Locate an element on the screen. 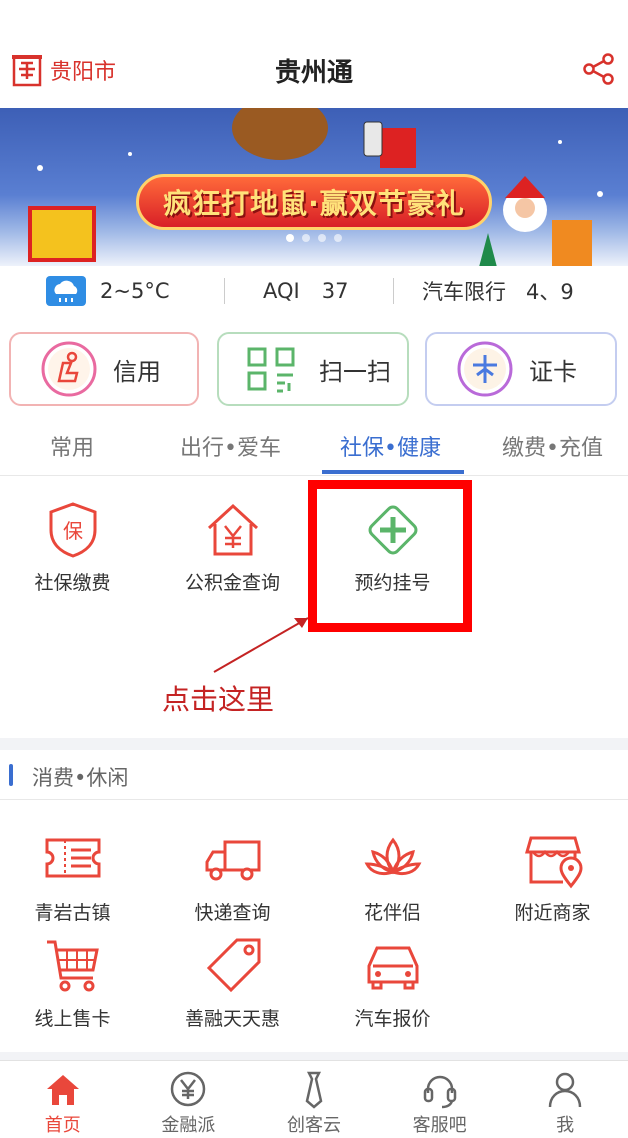  traffic-limit-info: 汽车限行 4、9 is located at coordinates (484, 291).